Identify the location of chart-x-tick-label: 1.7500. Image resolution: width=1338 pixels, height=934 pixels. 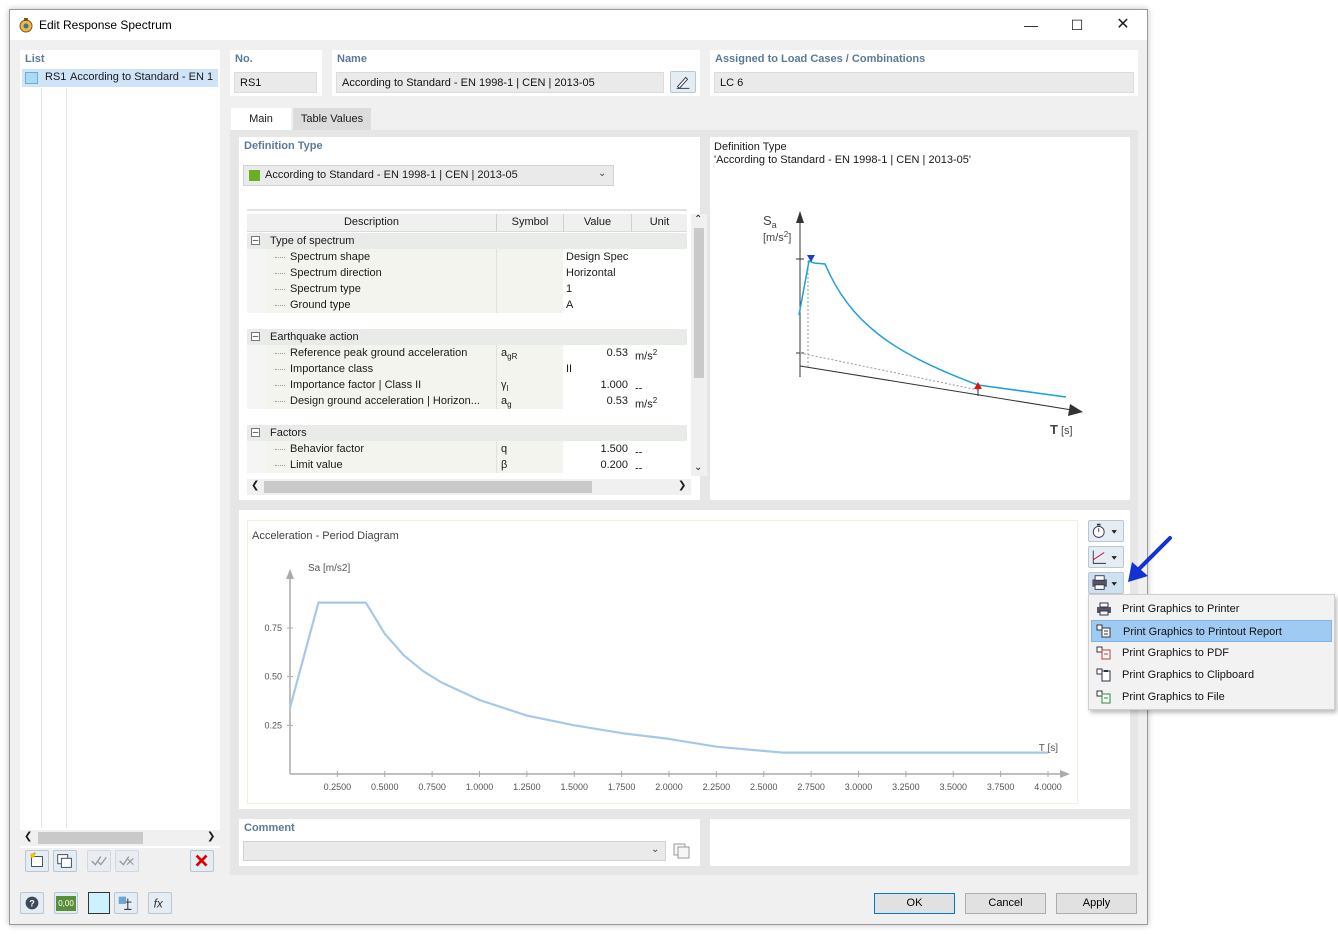
(622, 787).